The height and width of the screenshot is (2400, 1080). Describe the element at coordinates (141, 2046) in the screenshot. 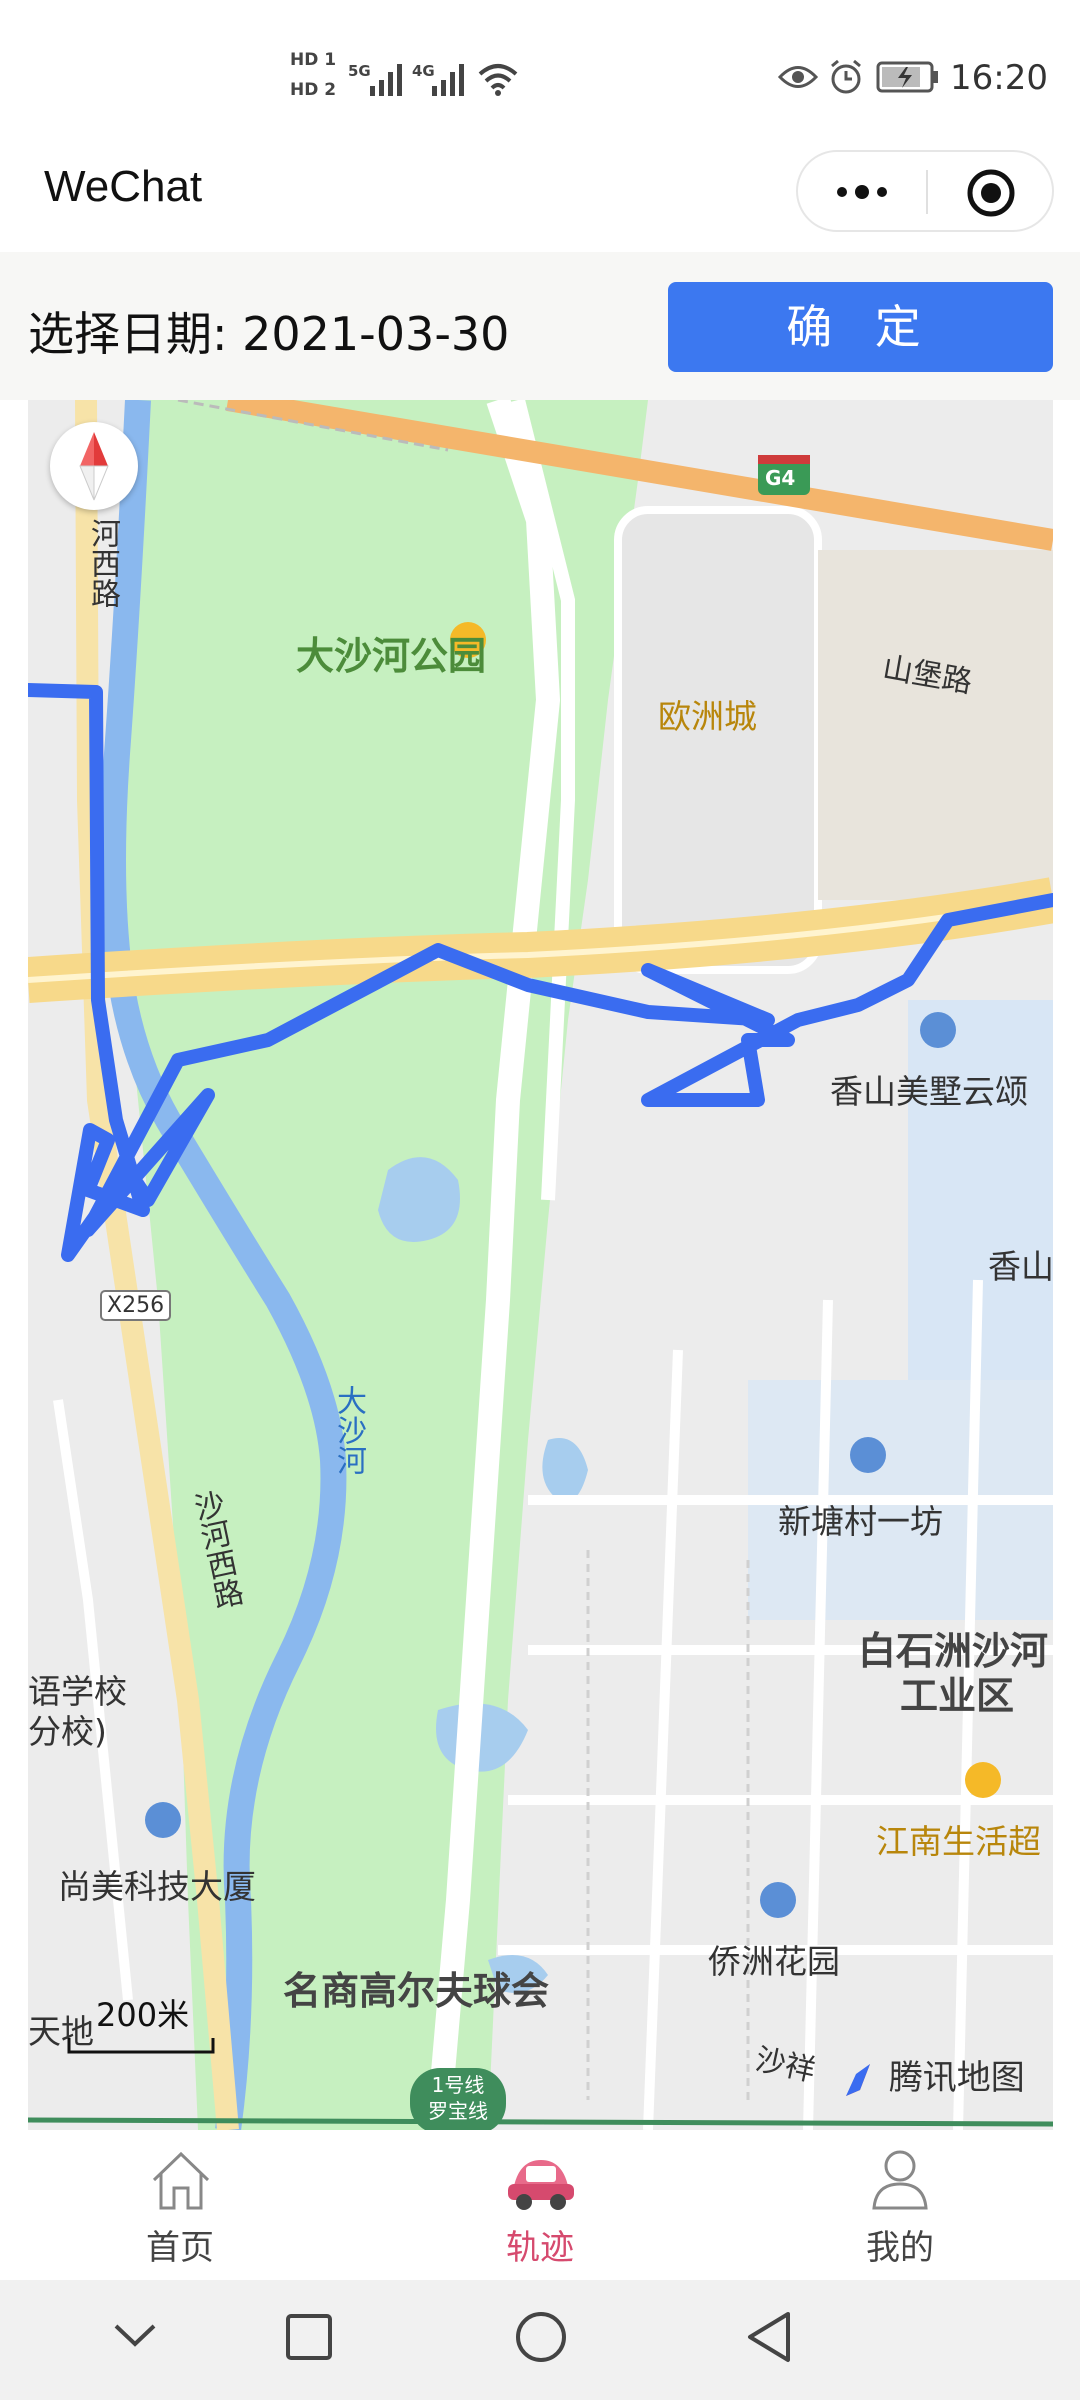

I see `scale-ruler` at that location.